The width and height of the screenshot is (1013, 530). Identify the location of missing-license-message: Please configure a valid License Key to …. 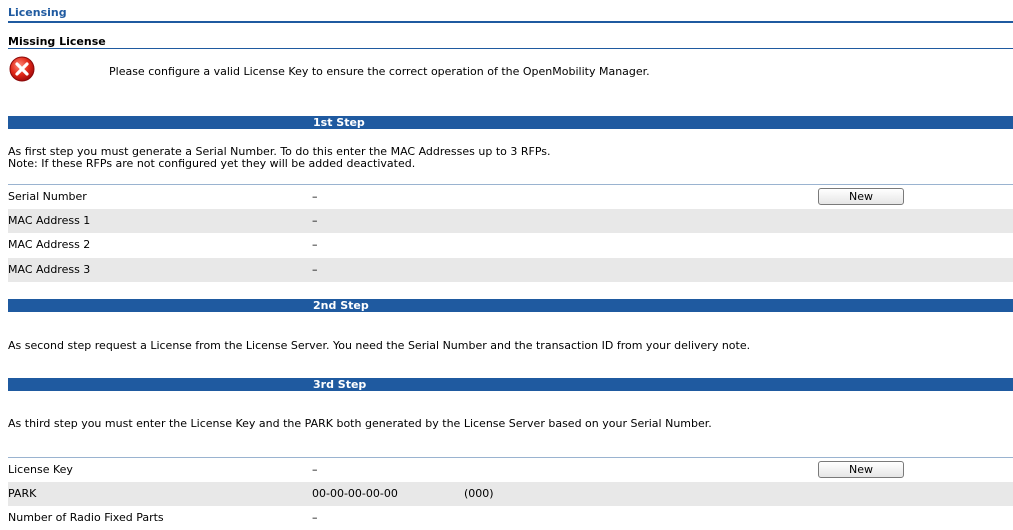
(379, 71).